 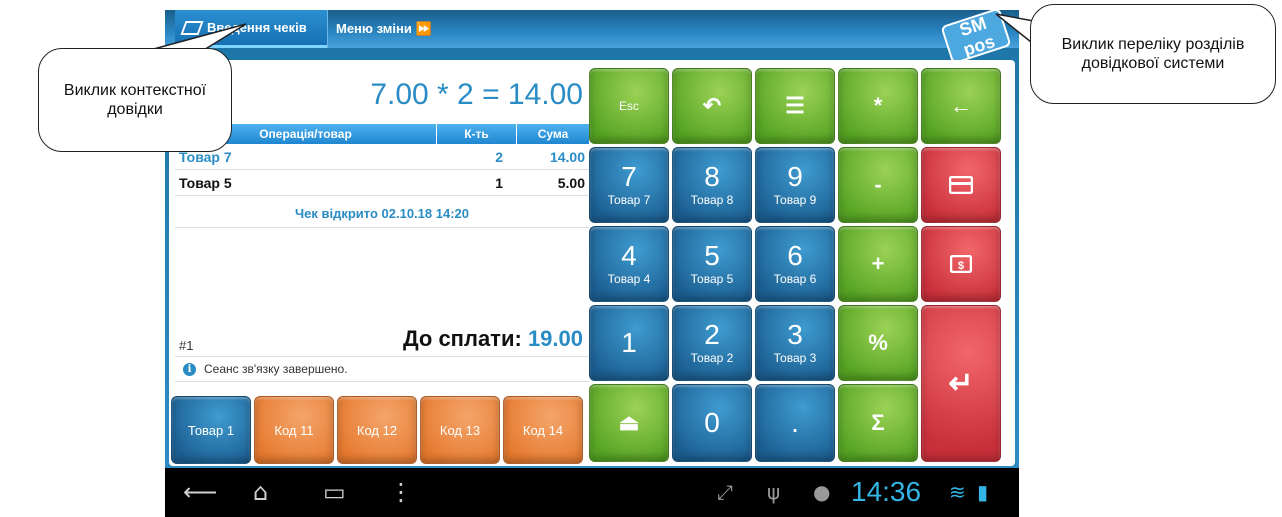 I want to click on menu-dots-icon: ⋮, so click(x=401, y=492).